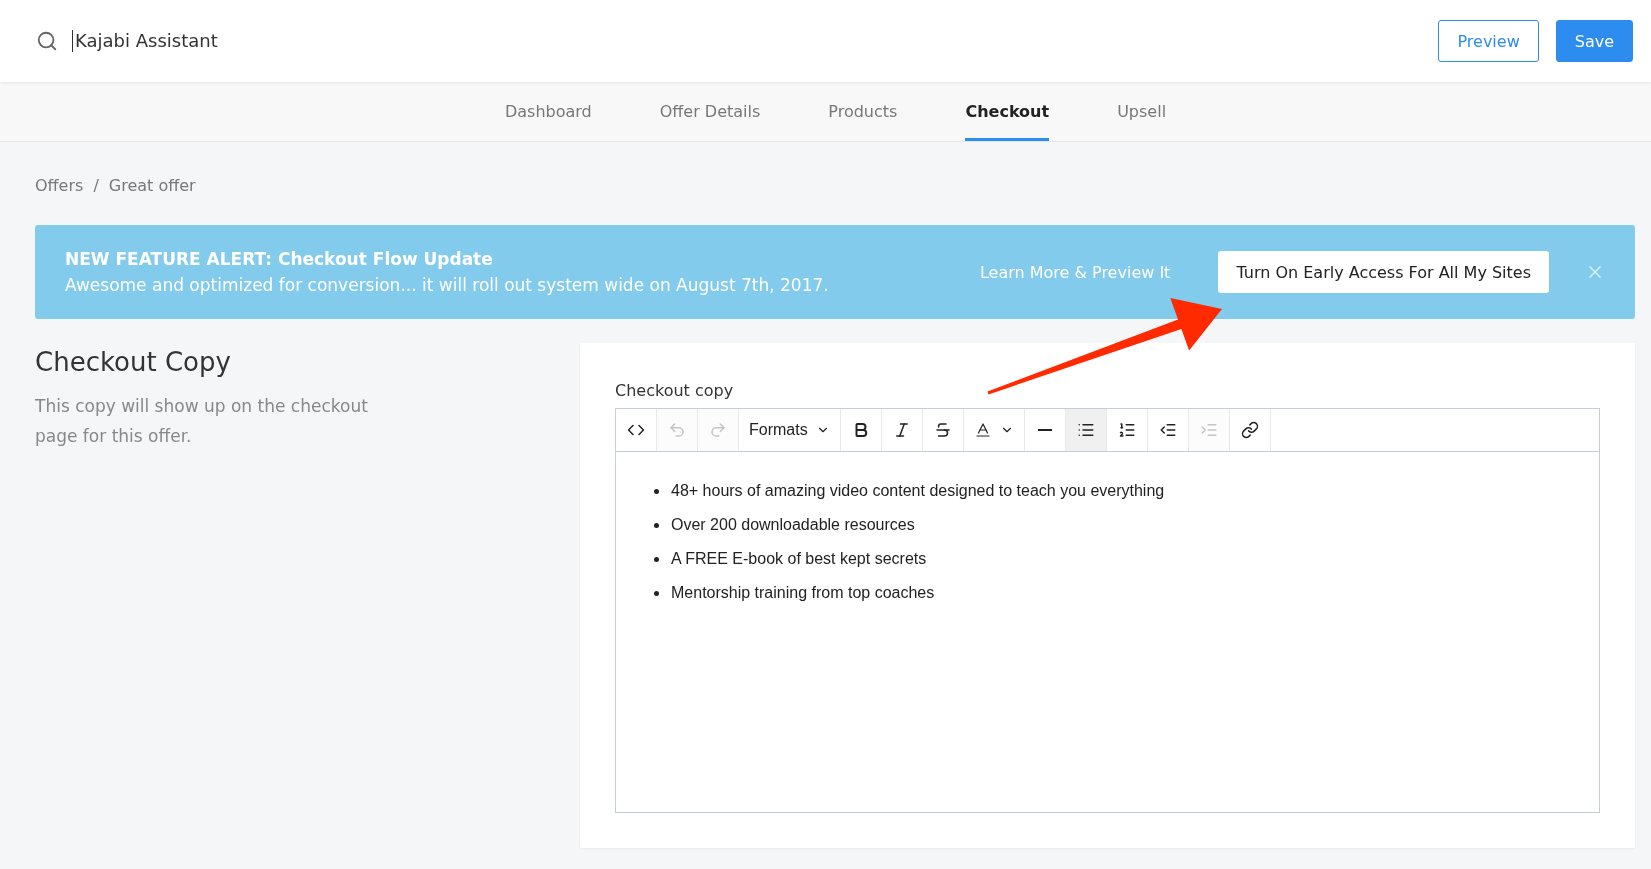  What do you see at coordinates (942, 430) in the screenshot?
I see `strike-icon` at bounding box center [942, 430].